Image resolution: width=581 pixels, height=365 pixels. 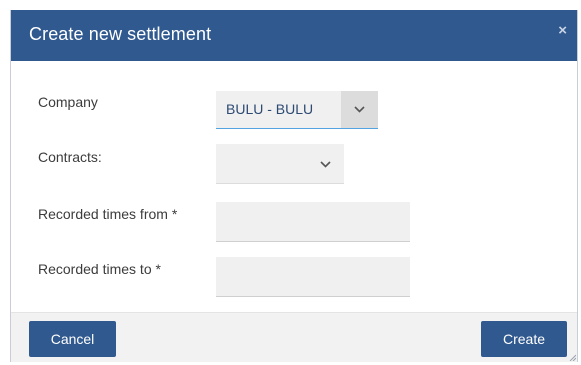 What do you see at coordinates (99, 269) in the screenshot?
I see `recorded-to-label: Recorded times to *` at bounding box center [99, 269].